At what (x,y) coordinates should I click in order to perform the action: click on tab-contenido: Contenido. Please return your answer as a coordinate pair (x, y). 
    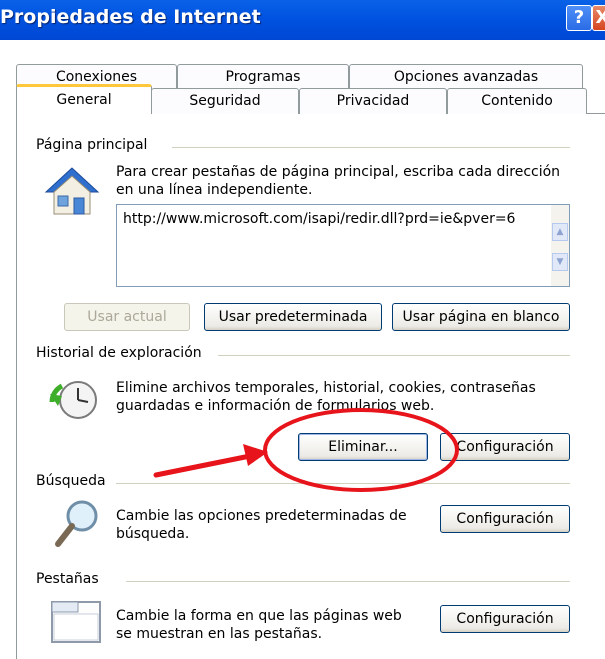
    Looking at the image, I should click on (517, 101).